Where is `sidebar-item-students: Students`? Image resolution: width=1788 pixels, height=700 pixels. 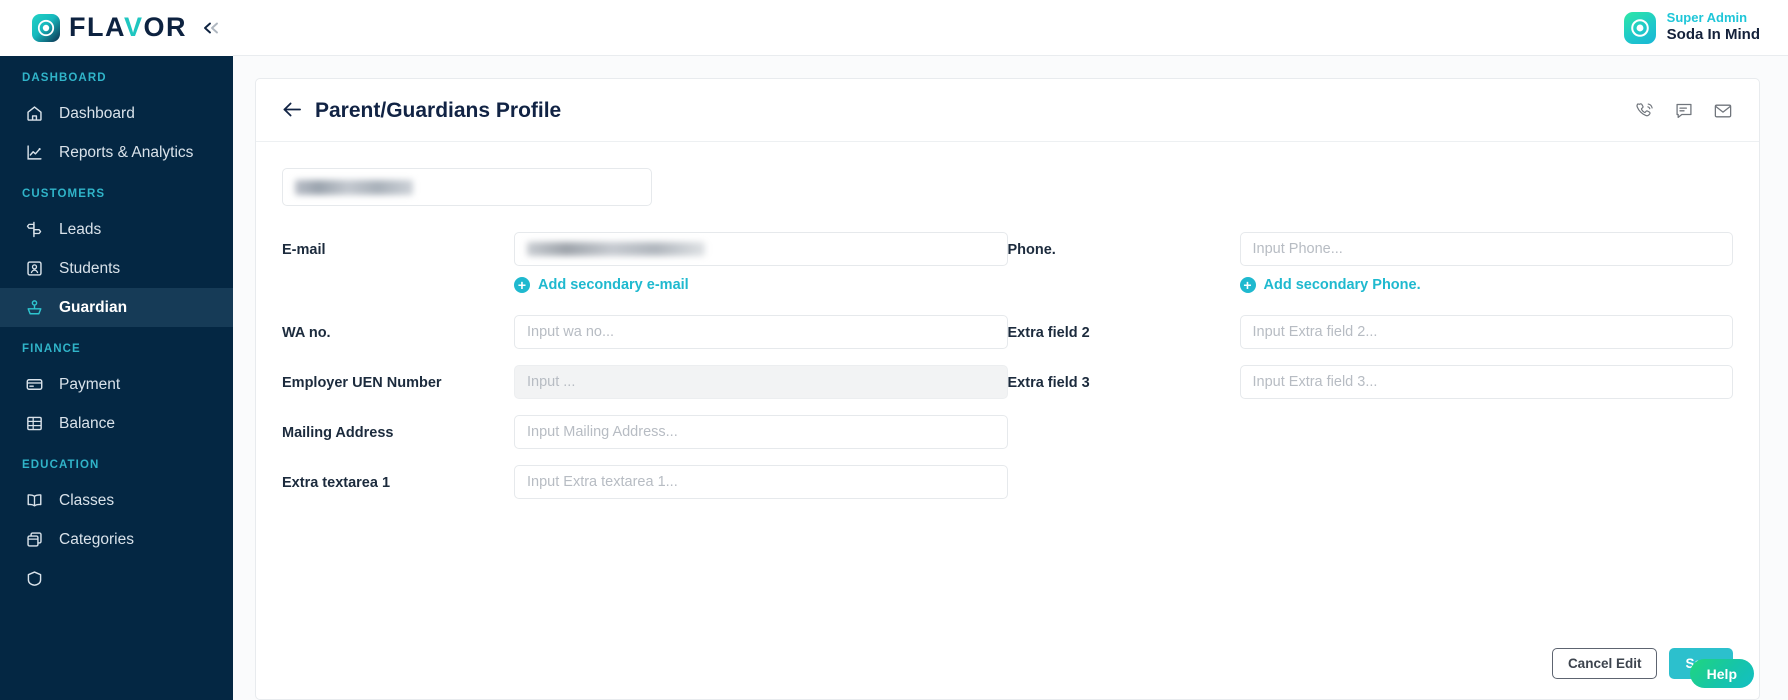
sidebar-item-students: Students is located at coordinates (116, 268).